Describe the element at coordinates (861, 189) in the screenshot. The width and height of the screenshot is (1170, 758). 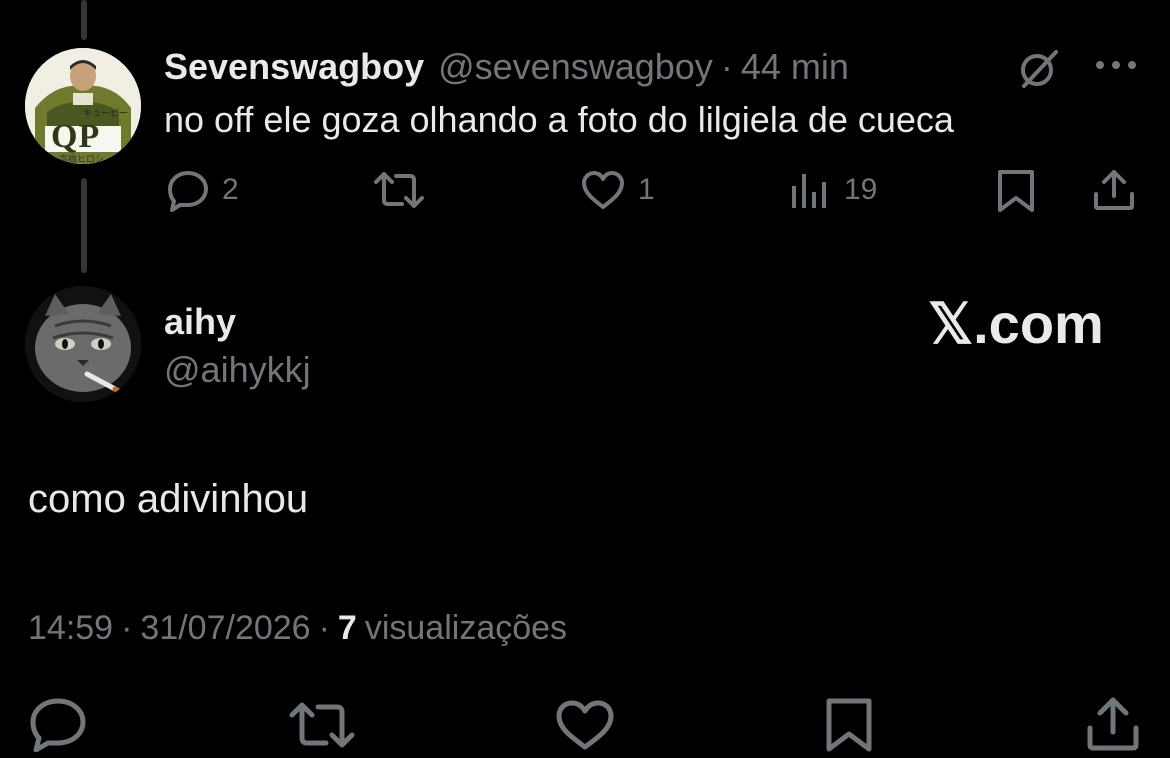
I see `views-count: 19` at that location.